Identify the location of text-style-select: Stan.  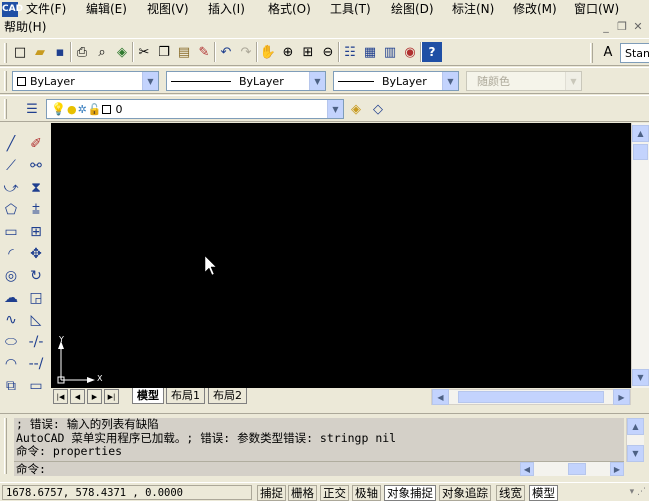
(634, 53).